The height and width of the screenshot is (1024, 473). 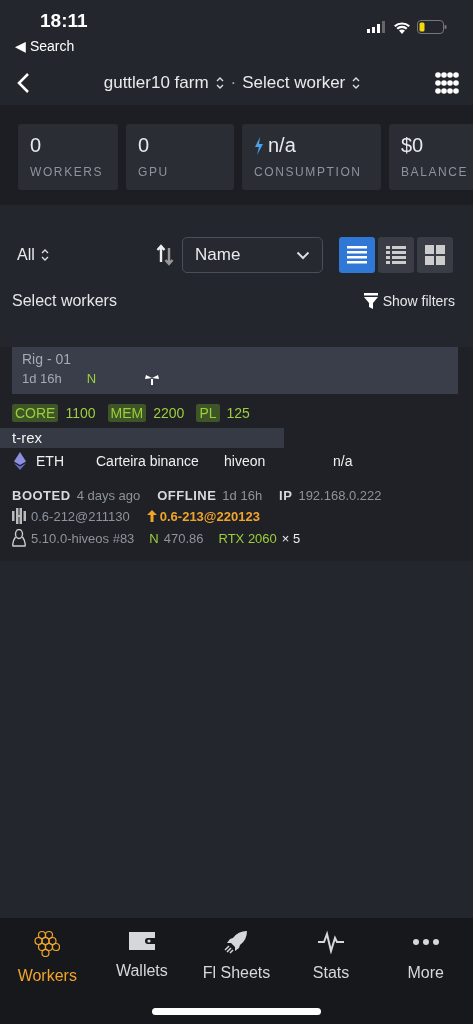 I want to click on kernel-version: 5.10.0-hiveos #83, so click(x=83, y=538).